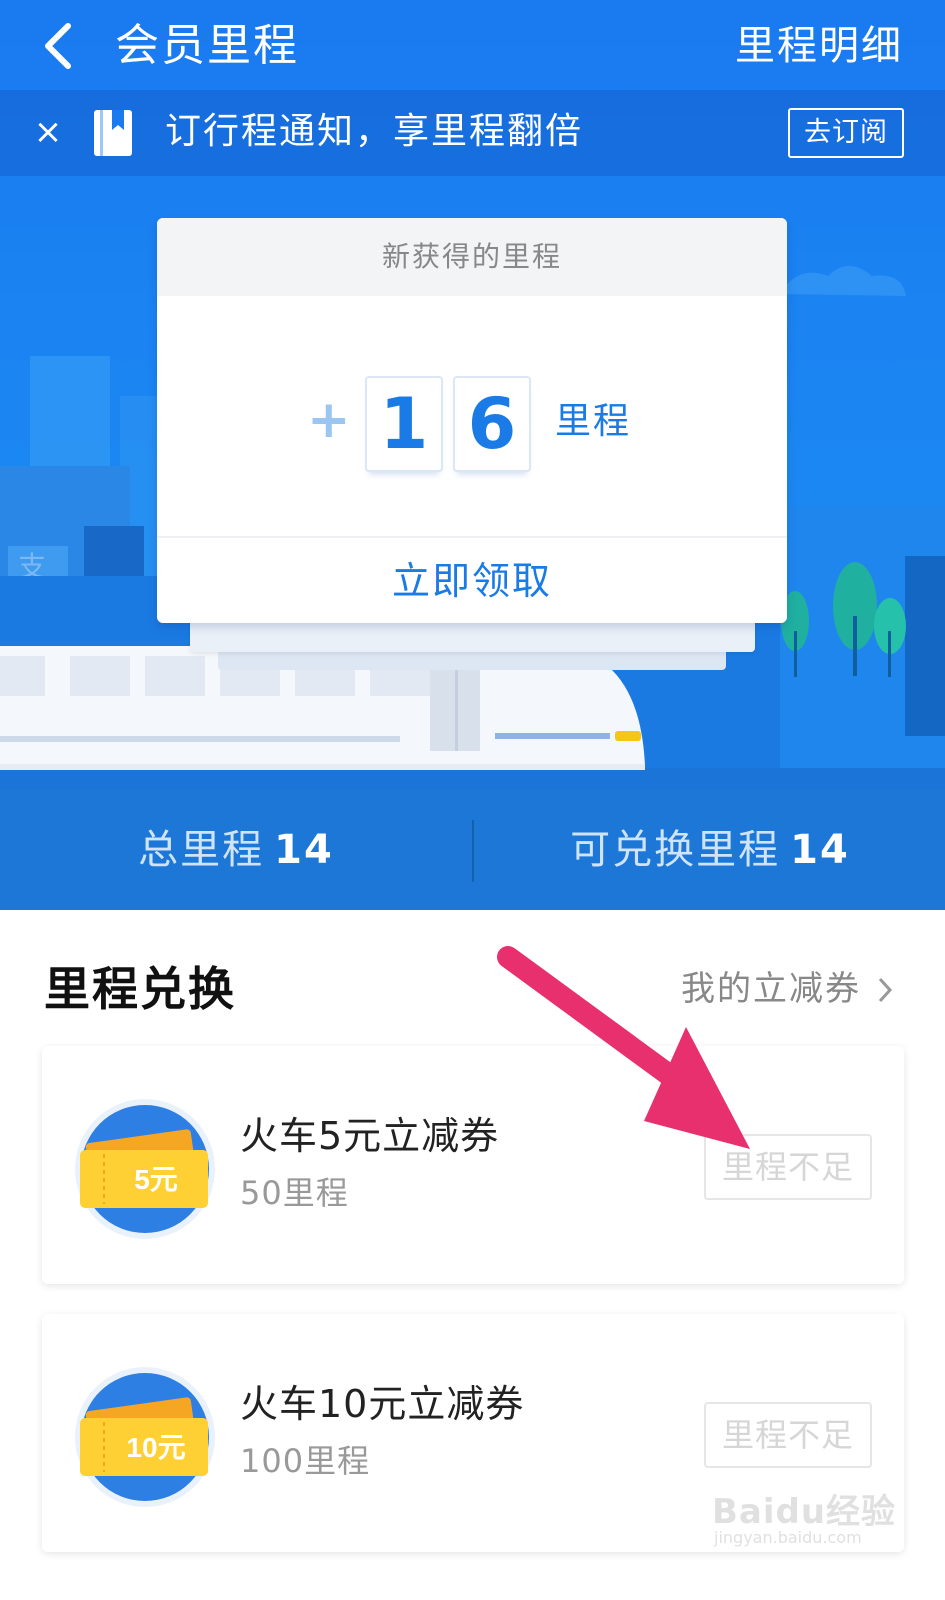 This screenshot has width=945, height=1600. Describe the element at coordinates (623, 1047) in the screenshot. I see `annotation-arrow-icon` at that location.